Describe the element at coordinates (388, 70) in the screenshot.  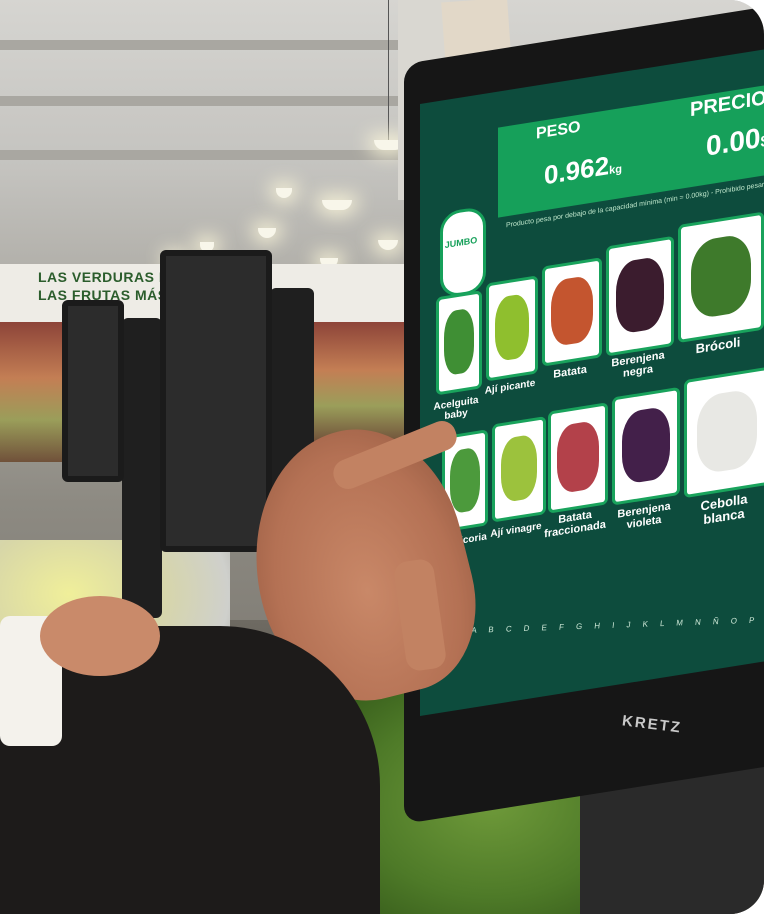
I see `lamp-cord` at that location.